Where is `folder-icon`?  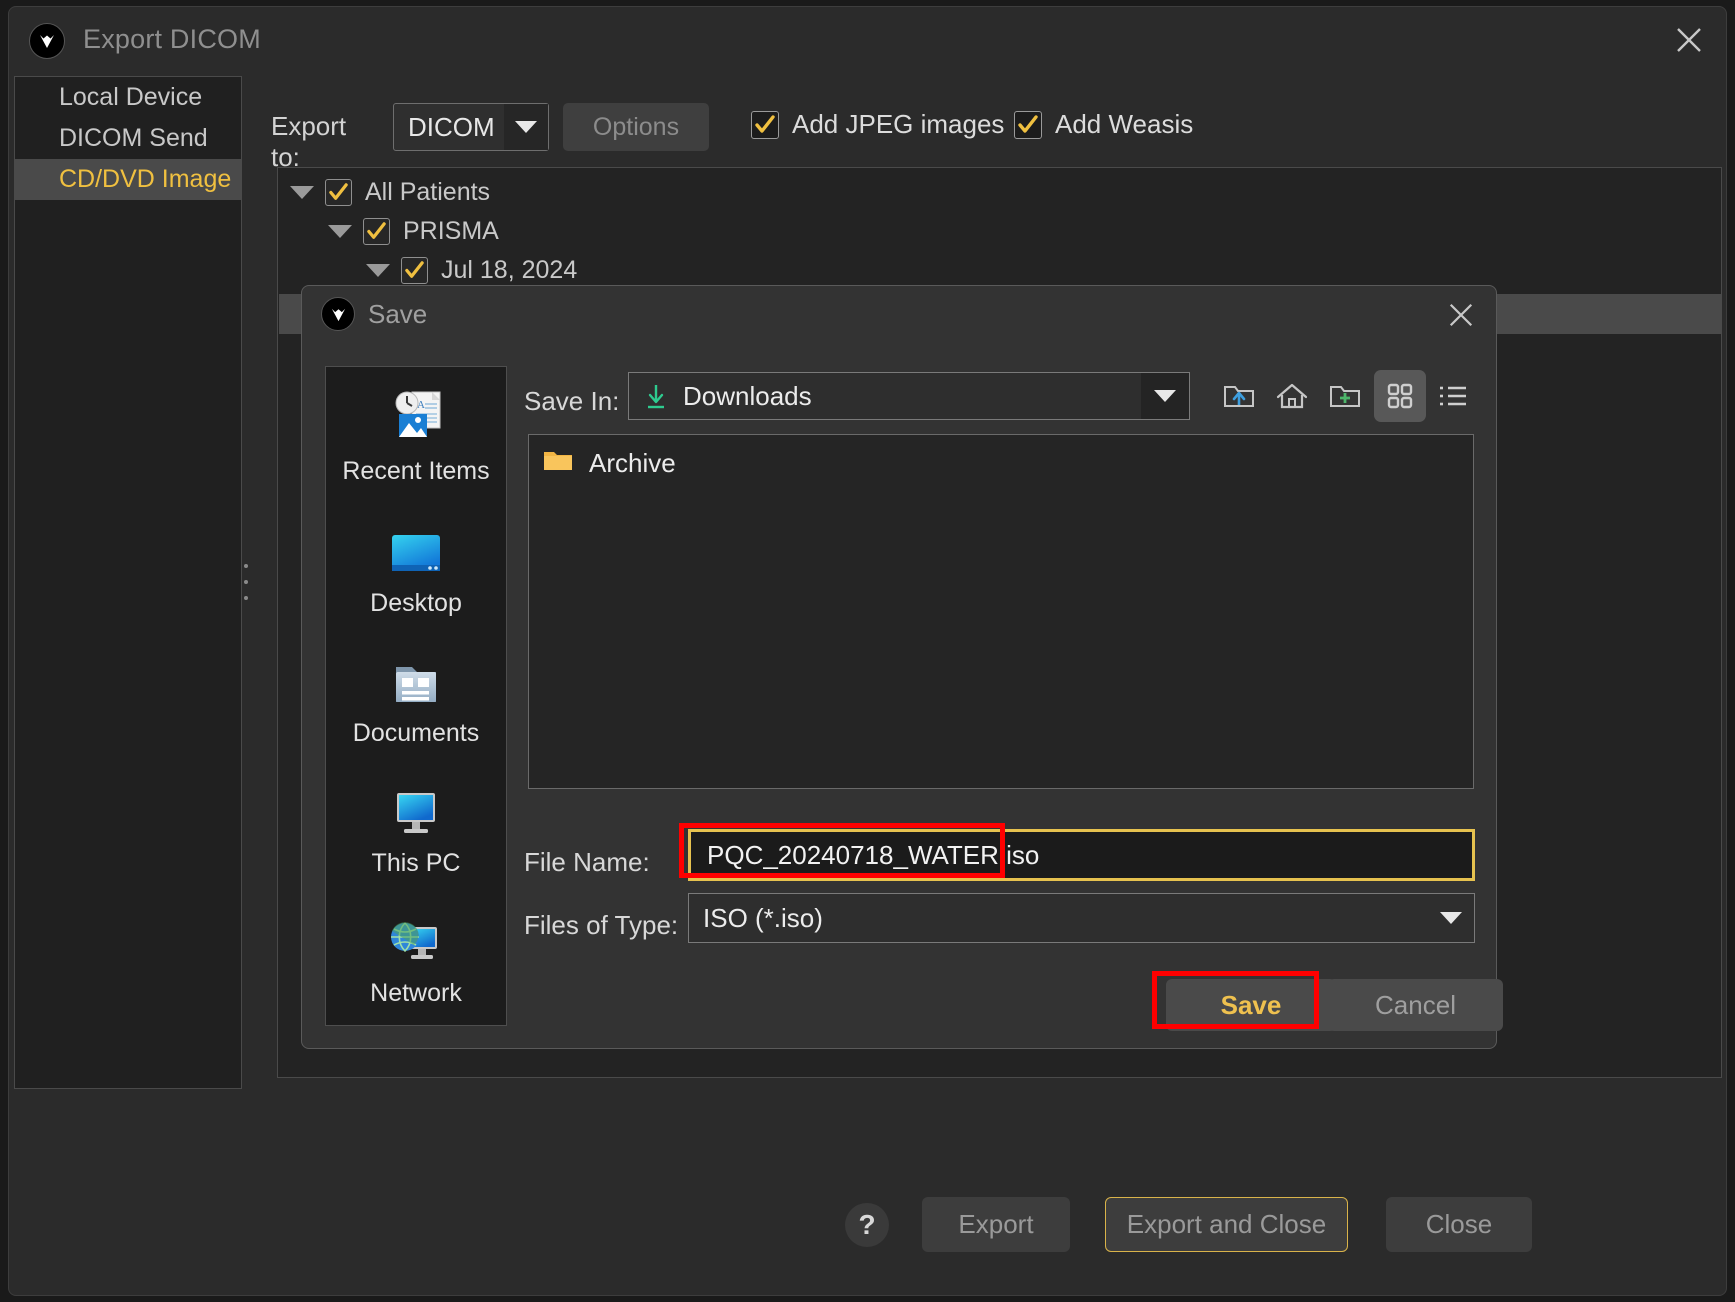 folder-icon is located at coordinates (558, 463).